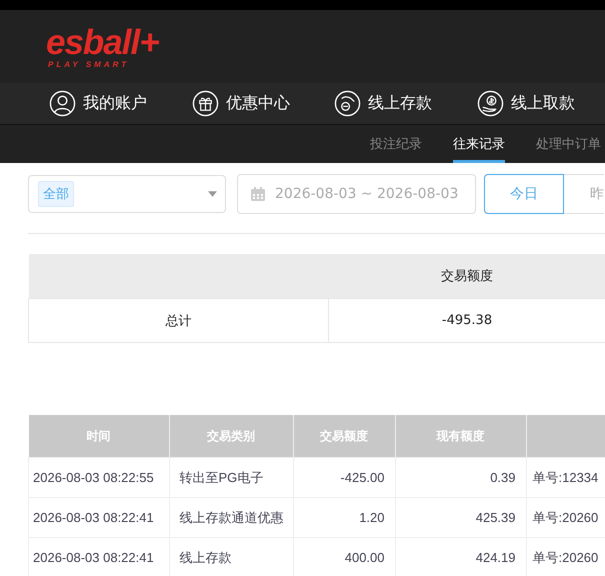 The width and height of the screenshot is (605, 576). Describe the element at coordinates (460, 518) in the screenshot. I see `table-cell: 425.39` at that location.